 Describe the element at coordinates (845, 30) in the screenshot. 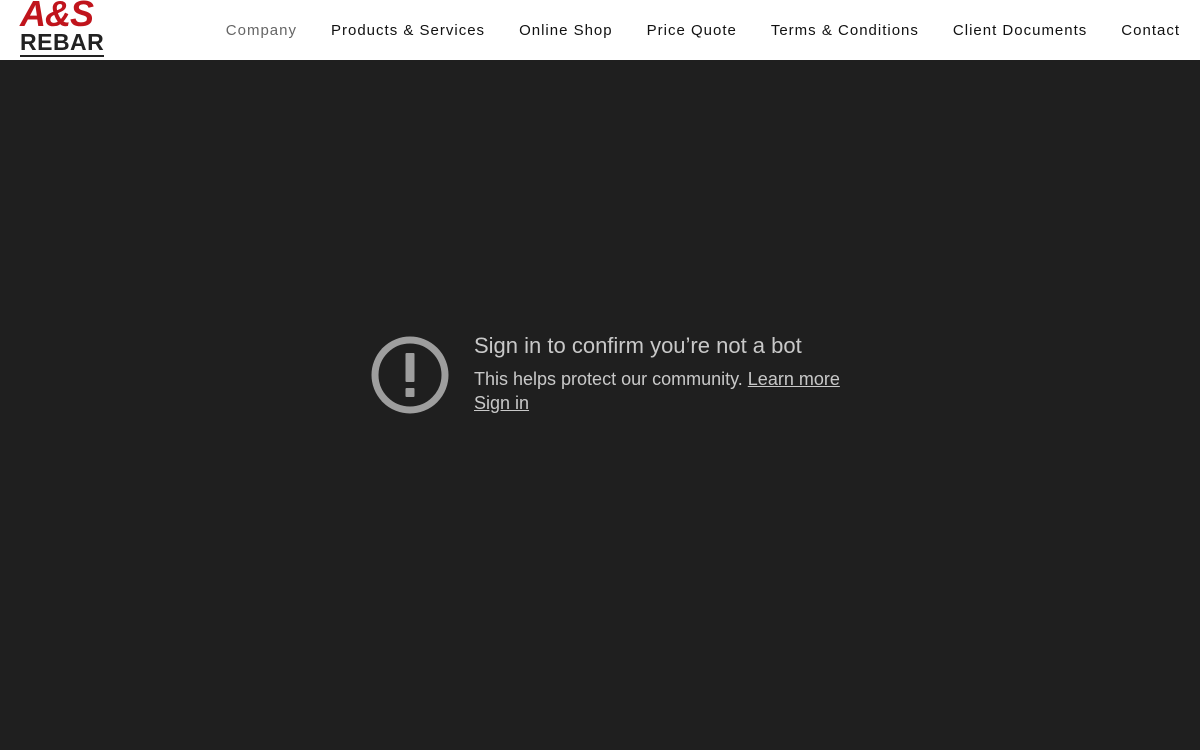

I see `nav-item-terms-conditions: Terms & Conditions` at that location.